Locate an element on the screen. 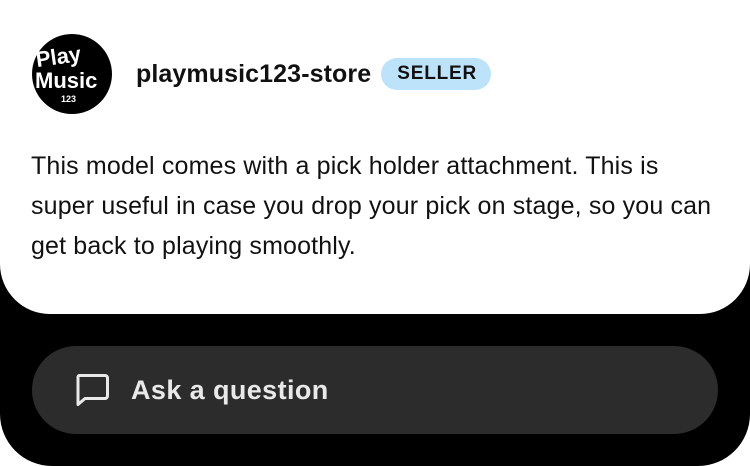 The image size is (750, 466). logo-text-music: Music is located at coordinates (66, 80).